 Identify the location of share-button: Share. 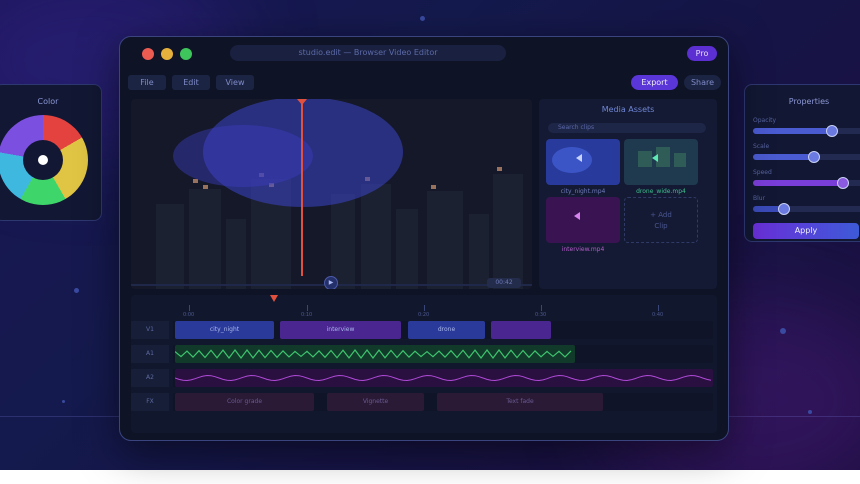
(702, 82).